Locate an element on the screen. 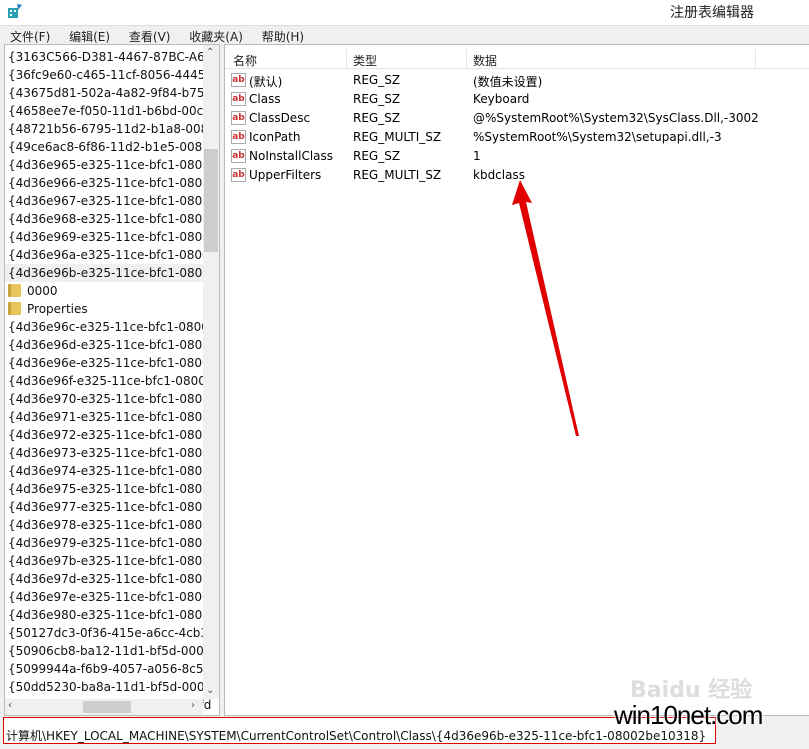 The height and width of the screenshot is (749, 809). tree-item: 0000 is located at coordinates (33, 291).